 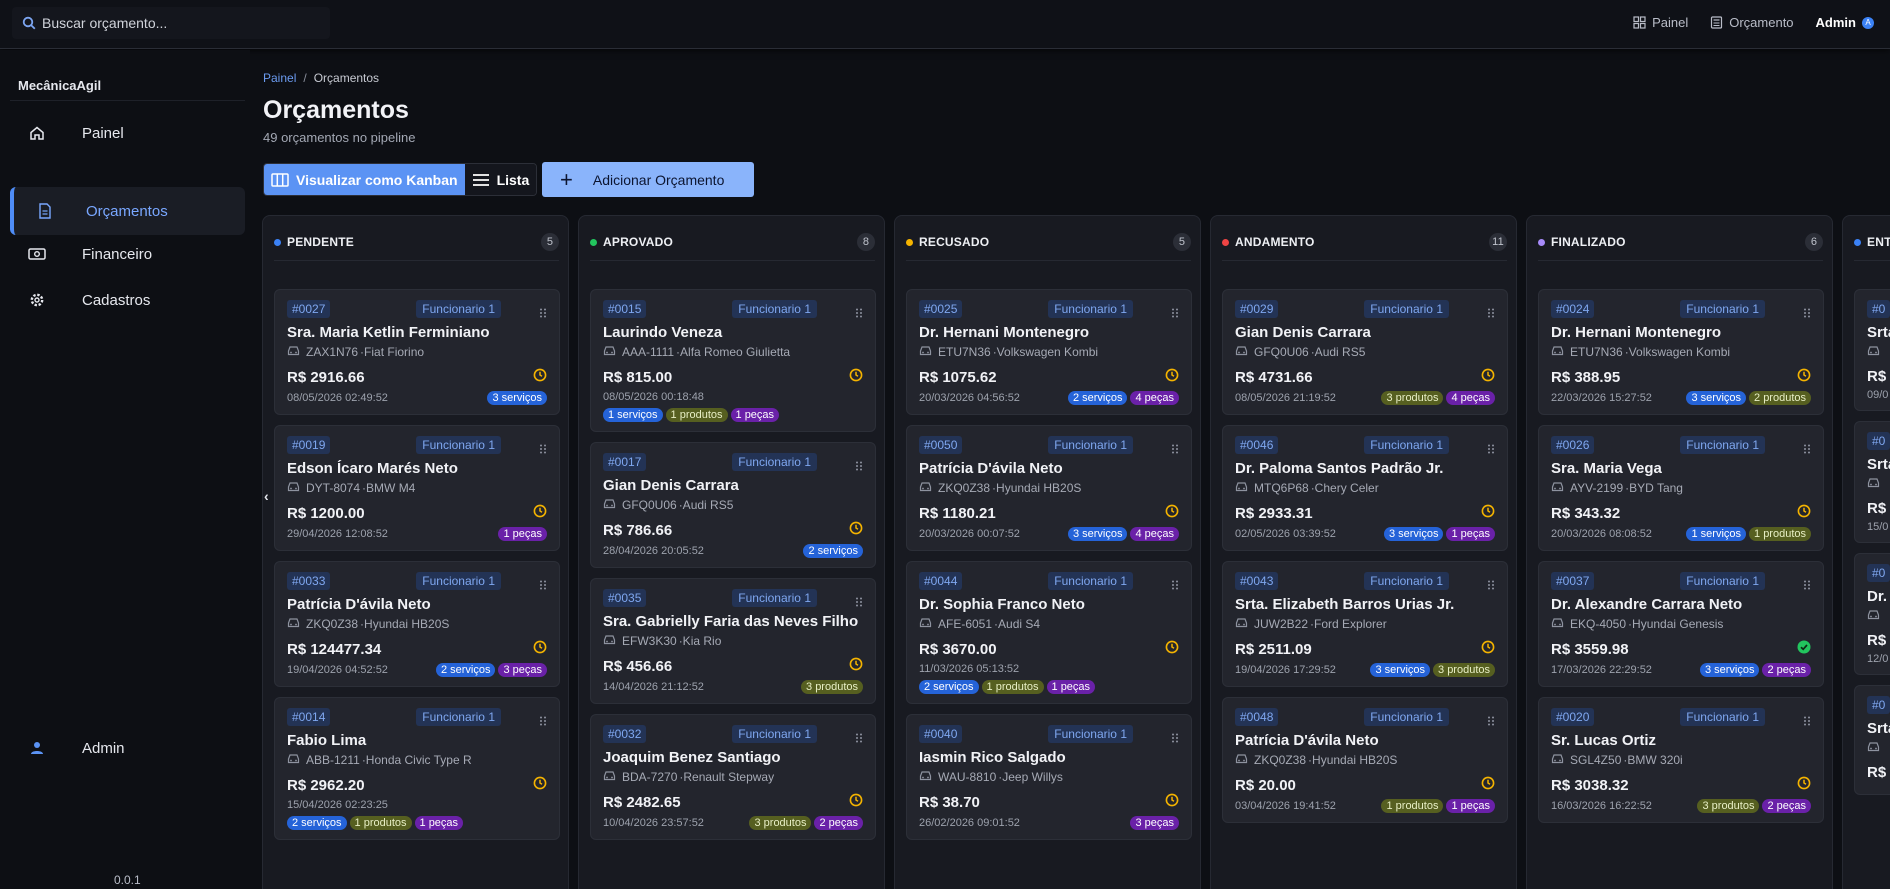 I want to click on item-badges: 1 peças, so click(x=522, y=534).